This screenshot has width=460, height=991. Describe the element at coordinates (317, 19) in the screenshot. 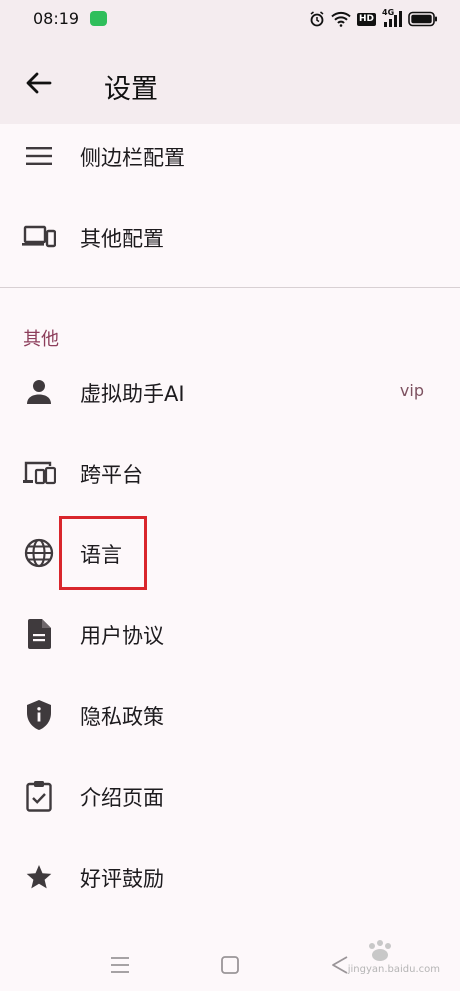

I see `alarm-icon` at that location.